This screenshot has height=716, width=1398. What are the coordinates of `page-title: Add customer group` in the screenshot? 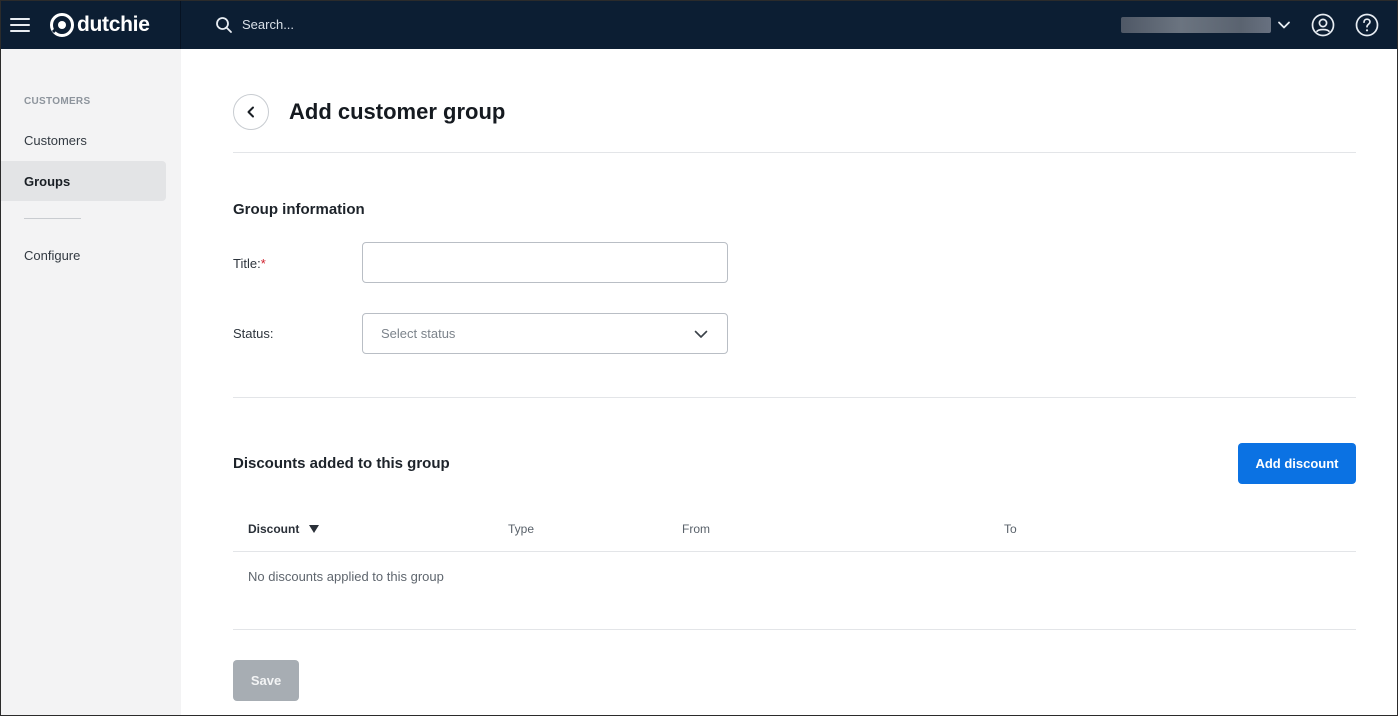 It's located at (397, 111).